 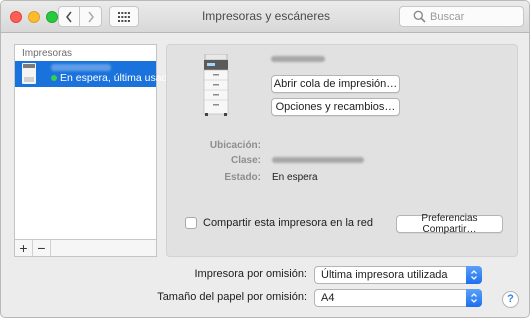 What do you see at coordinates (29, 73) in the screenshot?
I see `printer-thumbnail-icon` at bounding box center [29, 73].